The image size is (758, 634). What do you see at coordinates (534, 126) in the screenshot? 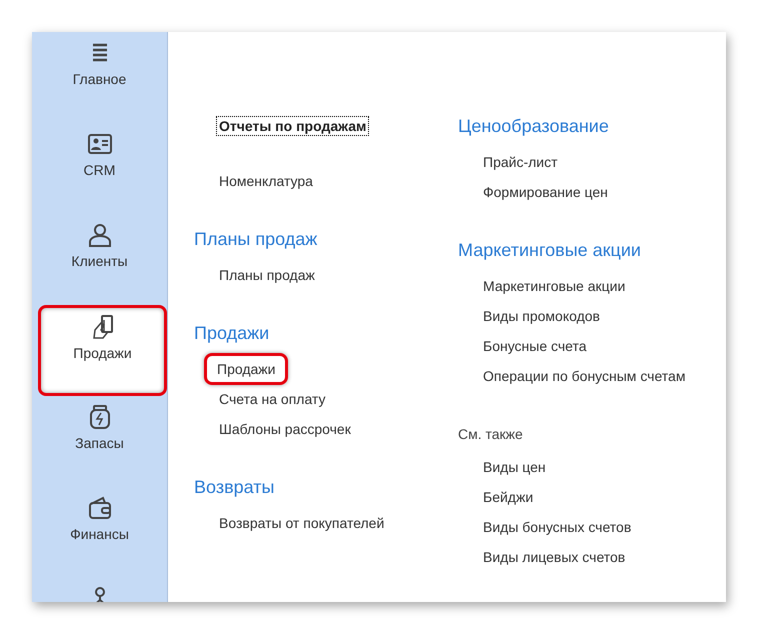
I see `section-heading: Ценообразование` at bounding box center [534, 126].